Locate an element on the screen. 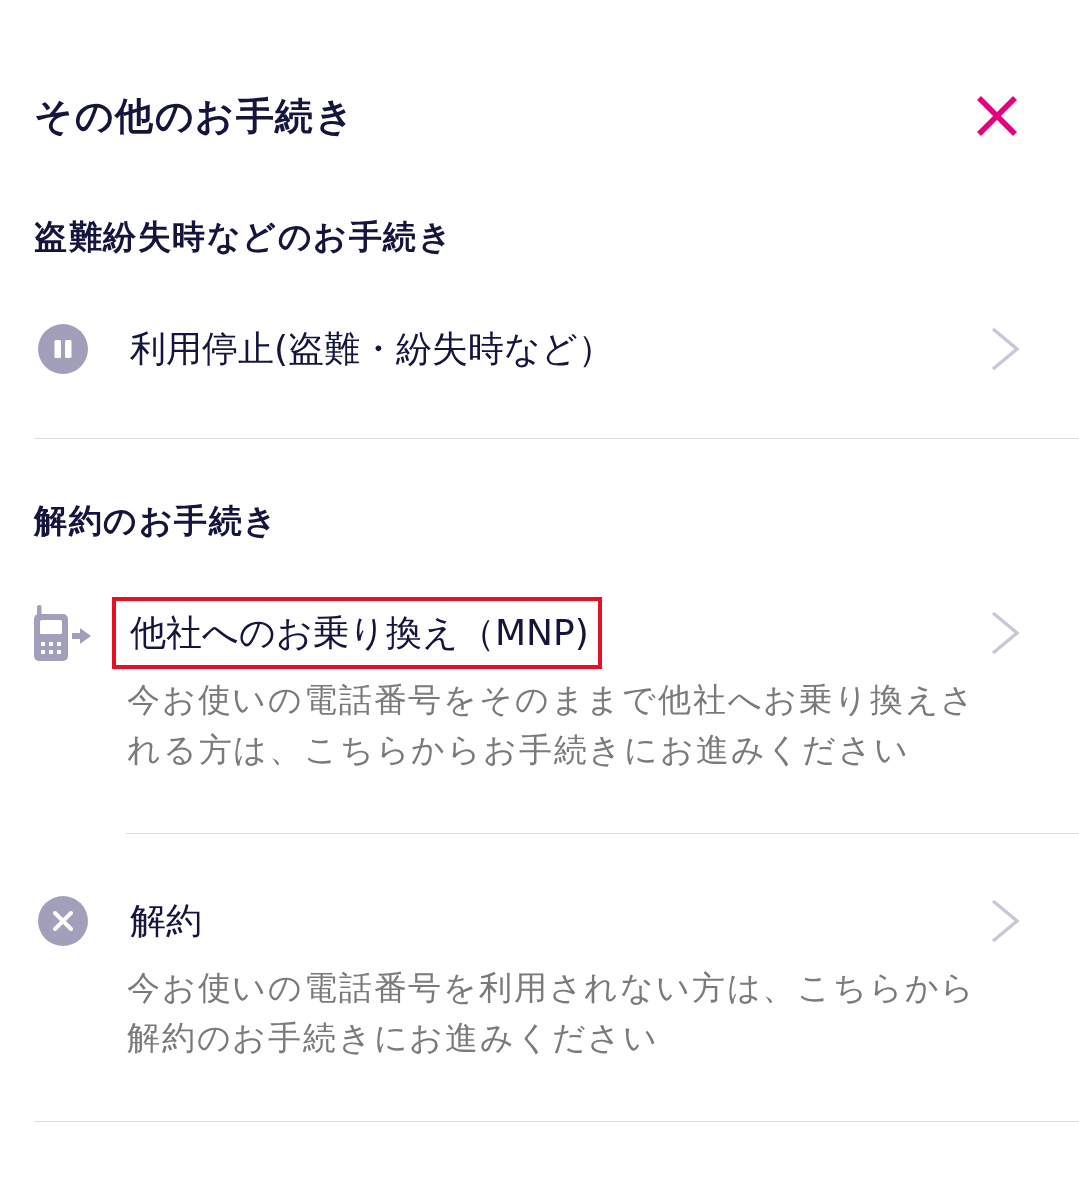 The width and height of the screenshot is (1079, 1181). cancel-circle-icon is located at coordinates (63, 921).